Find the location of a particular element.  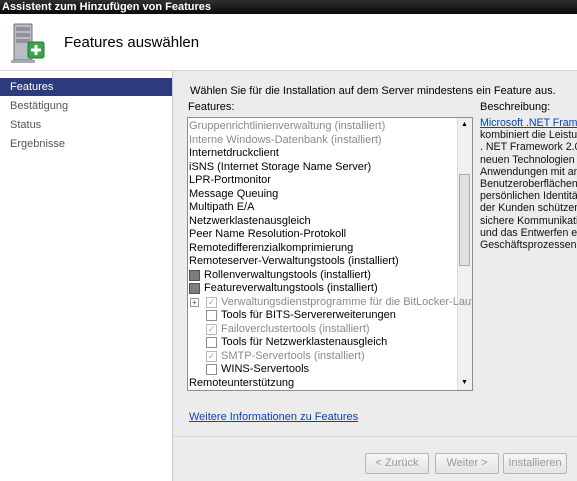

scroll-thumb is located at coordinates (464, 220).